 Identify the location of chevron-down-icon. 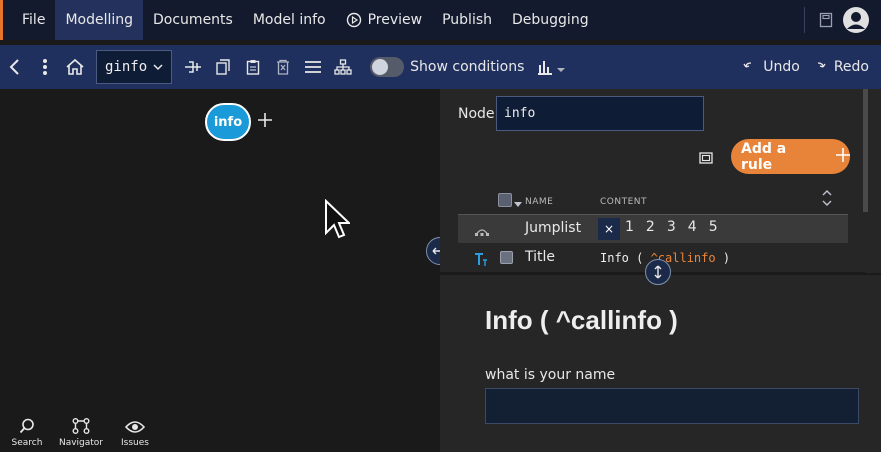
(158, 67).